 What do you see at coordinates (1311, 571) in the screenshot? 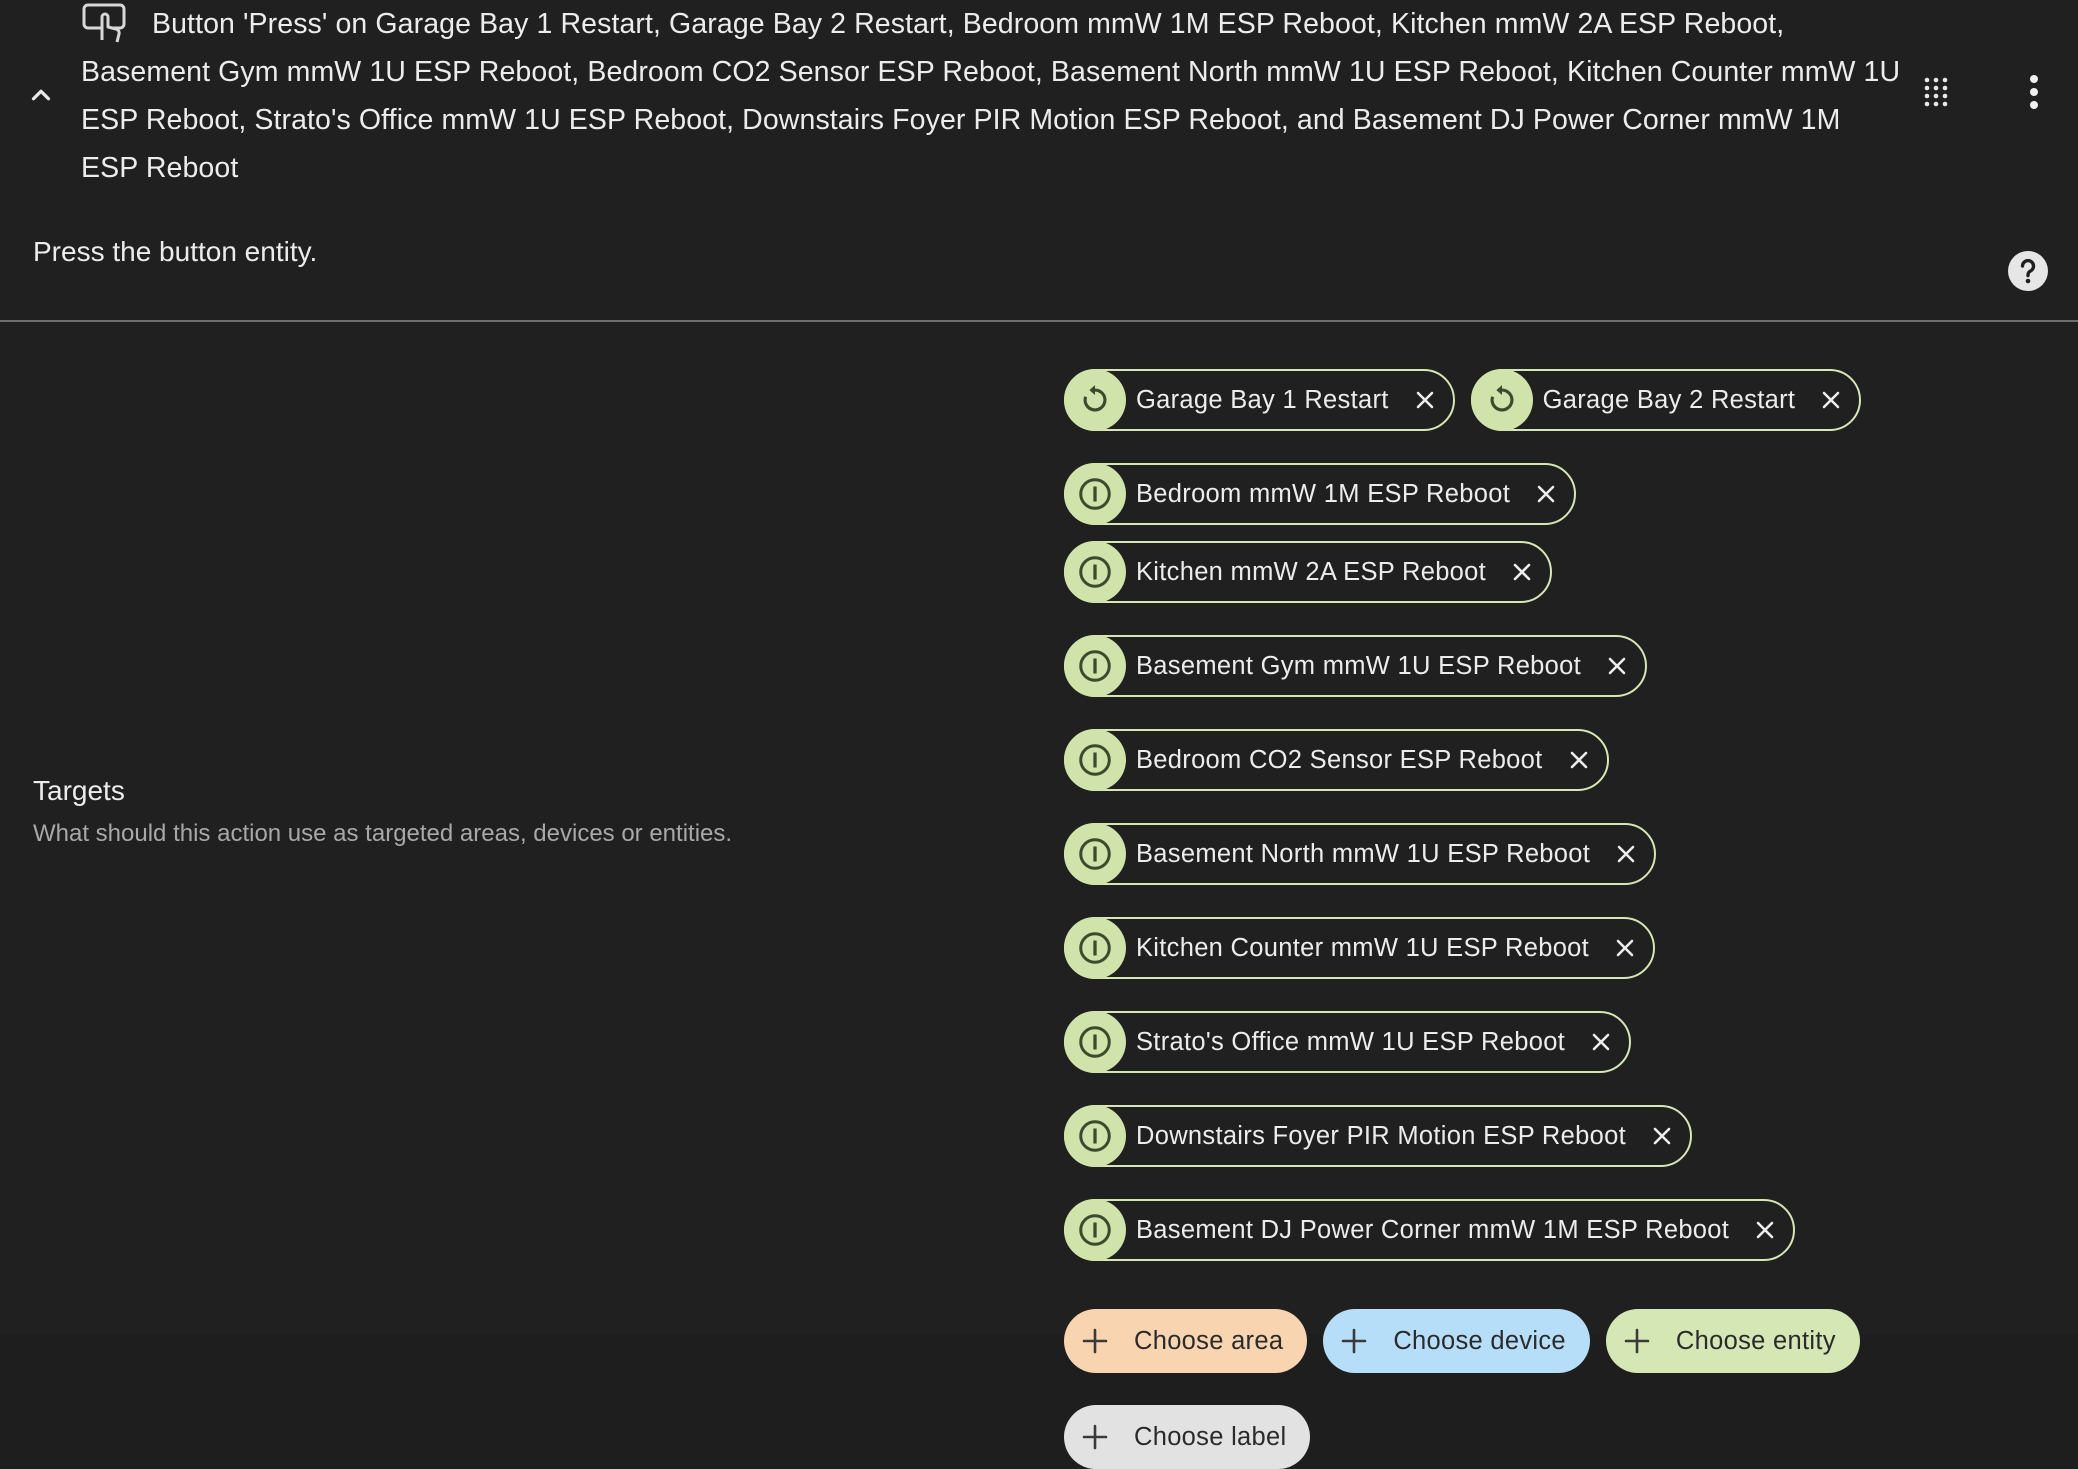
I see `chip-label: Kitchen mmW 2A ESP Reboot` at bounding box center [1311, 571].